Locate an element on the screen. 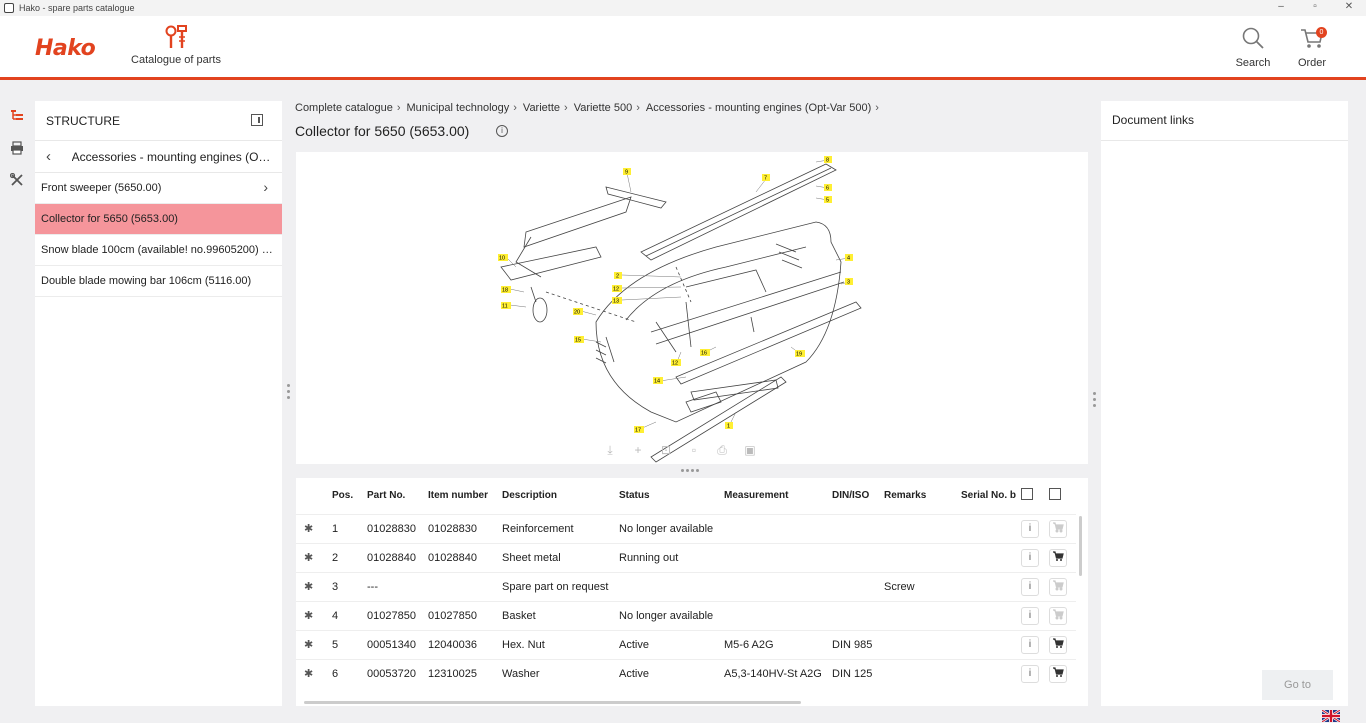 The height and width of the screenshot is (723, 1366). filter-icon is located at coordinates (1055, 494).